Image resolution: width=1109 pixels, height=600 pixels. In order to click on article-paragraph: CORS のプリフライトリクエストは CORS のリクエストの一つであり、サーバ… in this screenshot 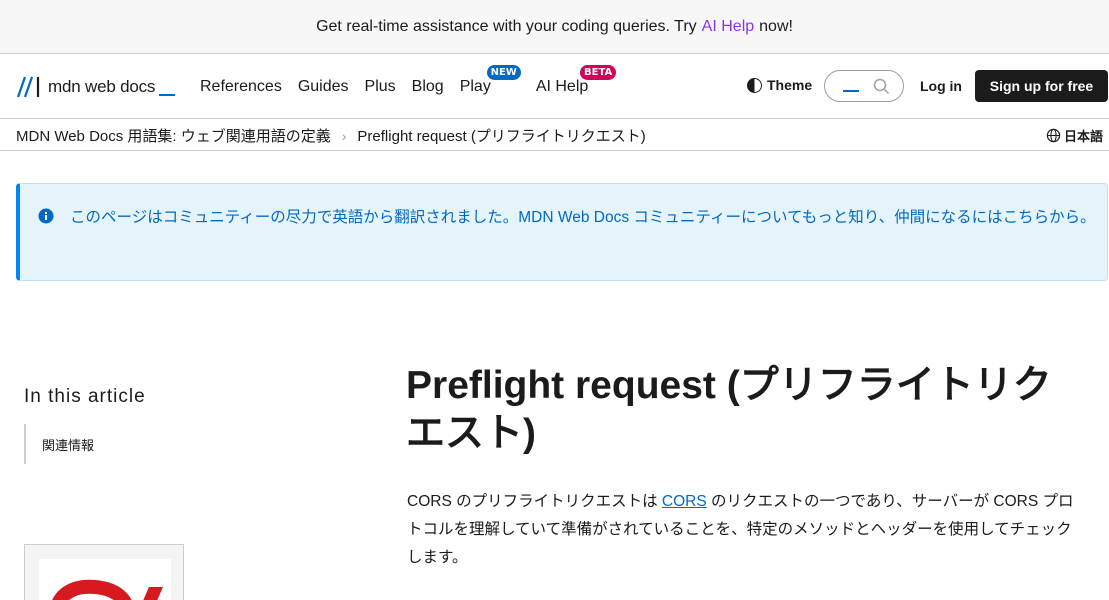, I will do `click(743, 530)`.